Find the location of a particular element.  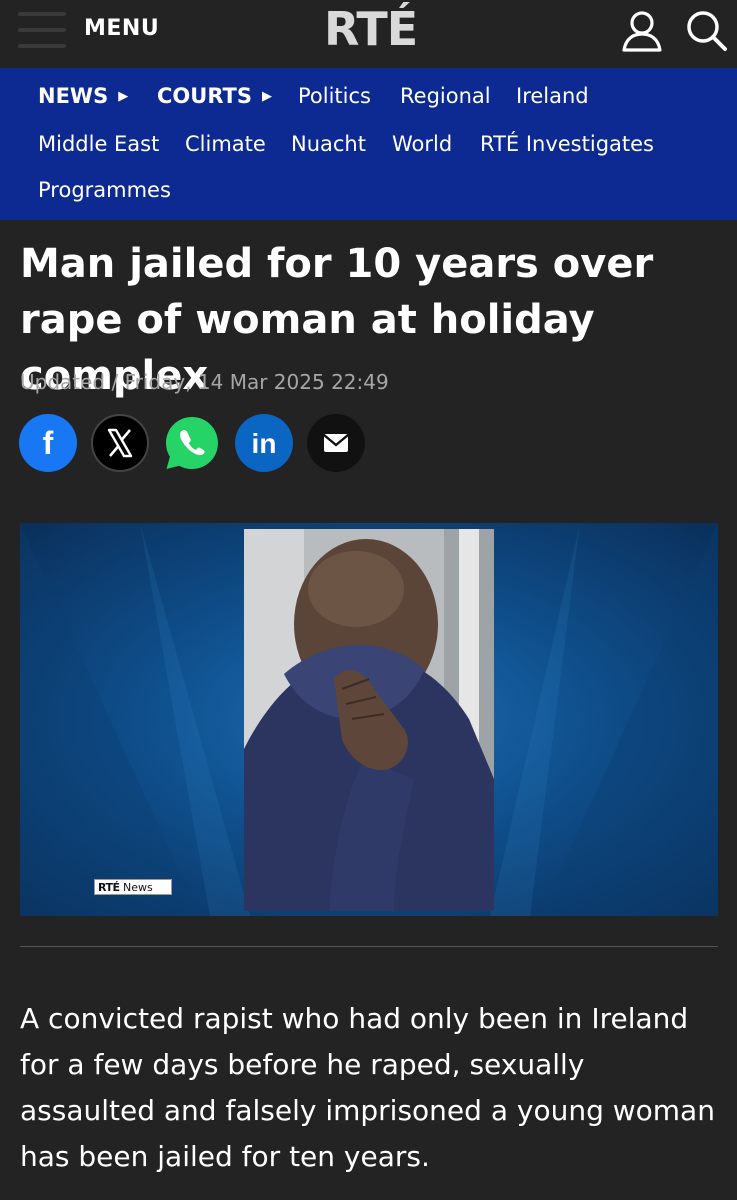

share-facebook-button: f is located at coordinates (48, 443).